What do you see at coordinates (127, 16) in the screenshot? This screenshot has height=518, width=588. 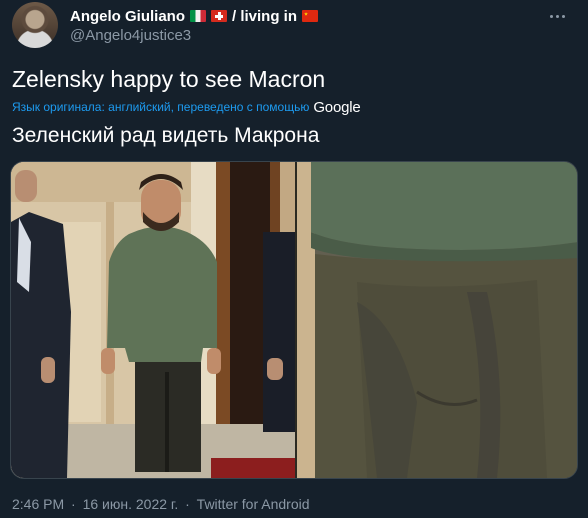 I see `display-name: Angelo Giuliano` at bounding box center [127, 16].